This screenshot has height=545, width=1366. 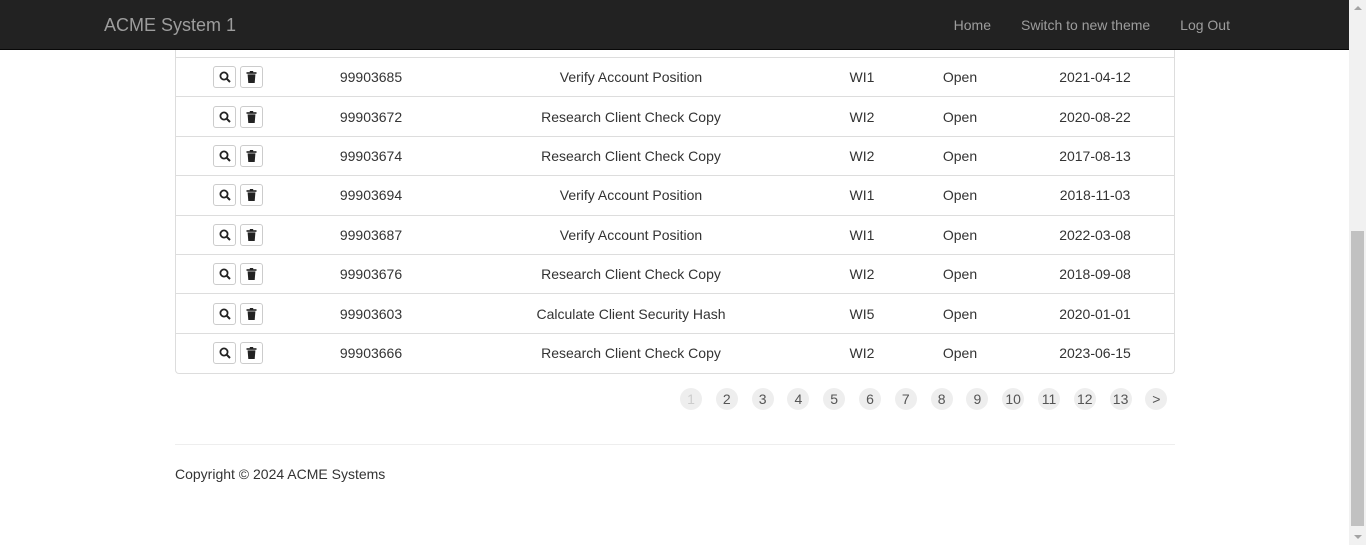 I want to click on cell-date: 2020-01-01, so click(x=1095, y=313).